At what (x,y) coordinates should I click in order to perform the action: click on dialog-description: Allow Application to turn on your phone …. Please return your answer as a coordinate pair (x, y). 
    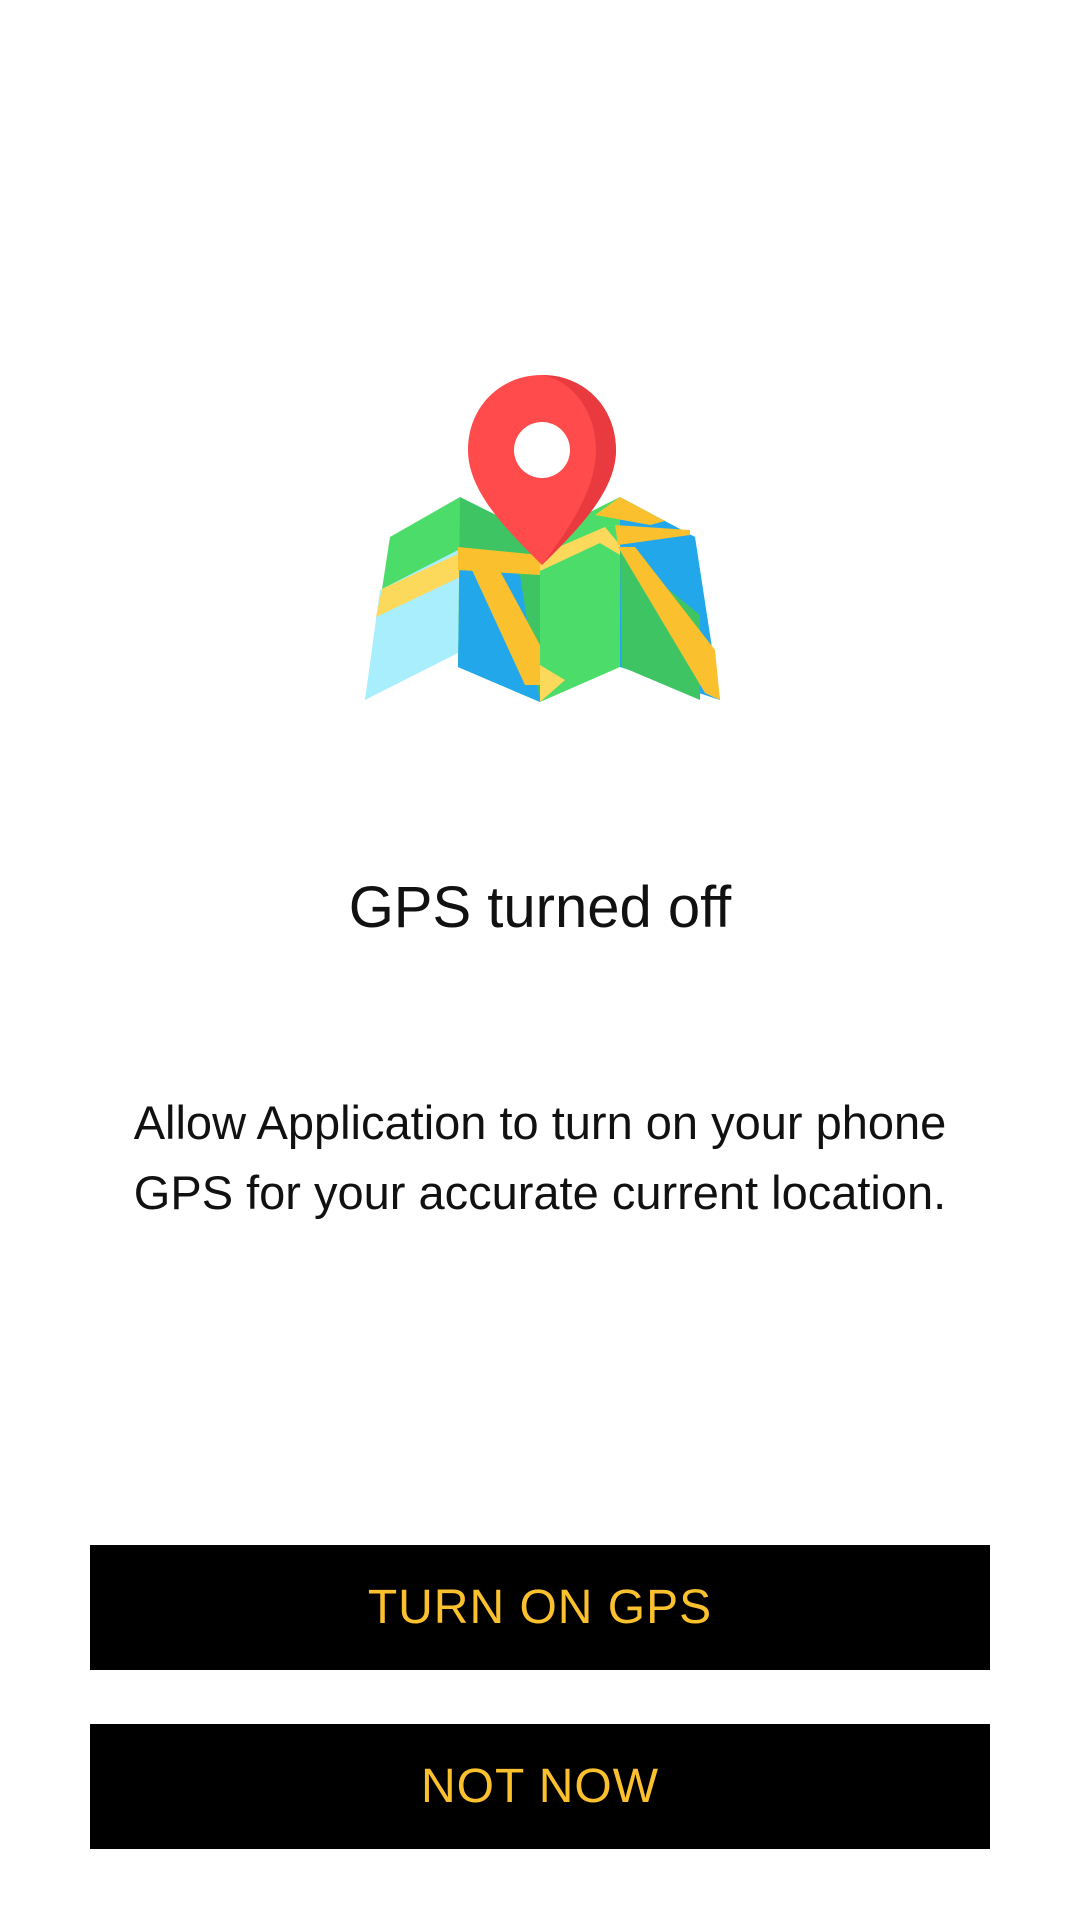
    Looking at the image, I should click on (540, 1157).